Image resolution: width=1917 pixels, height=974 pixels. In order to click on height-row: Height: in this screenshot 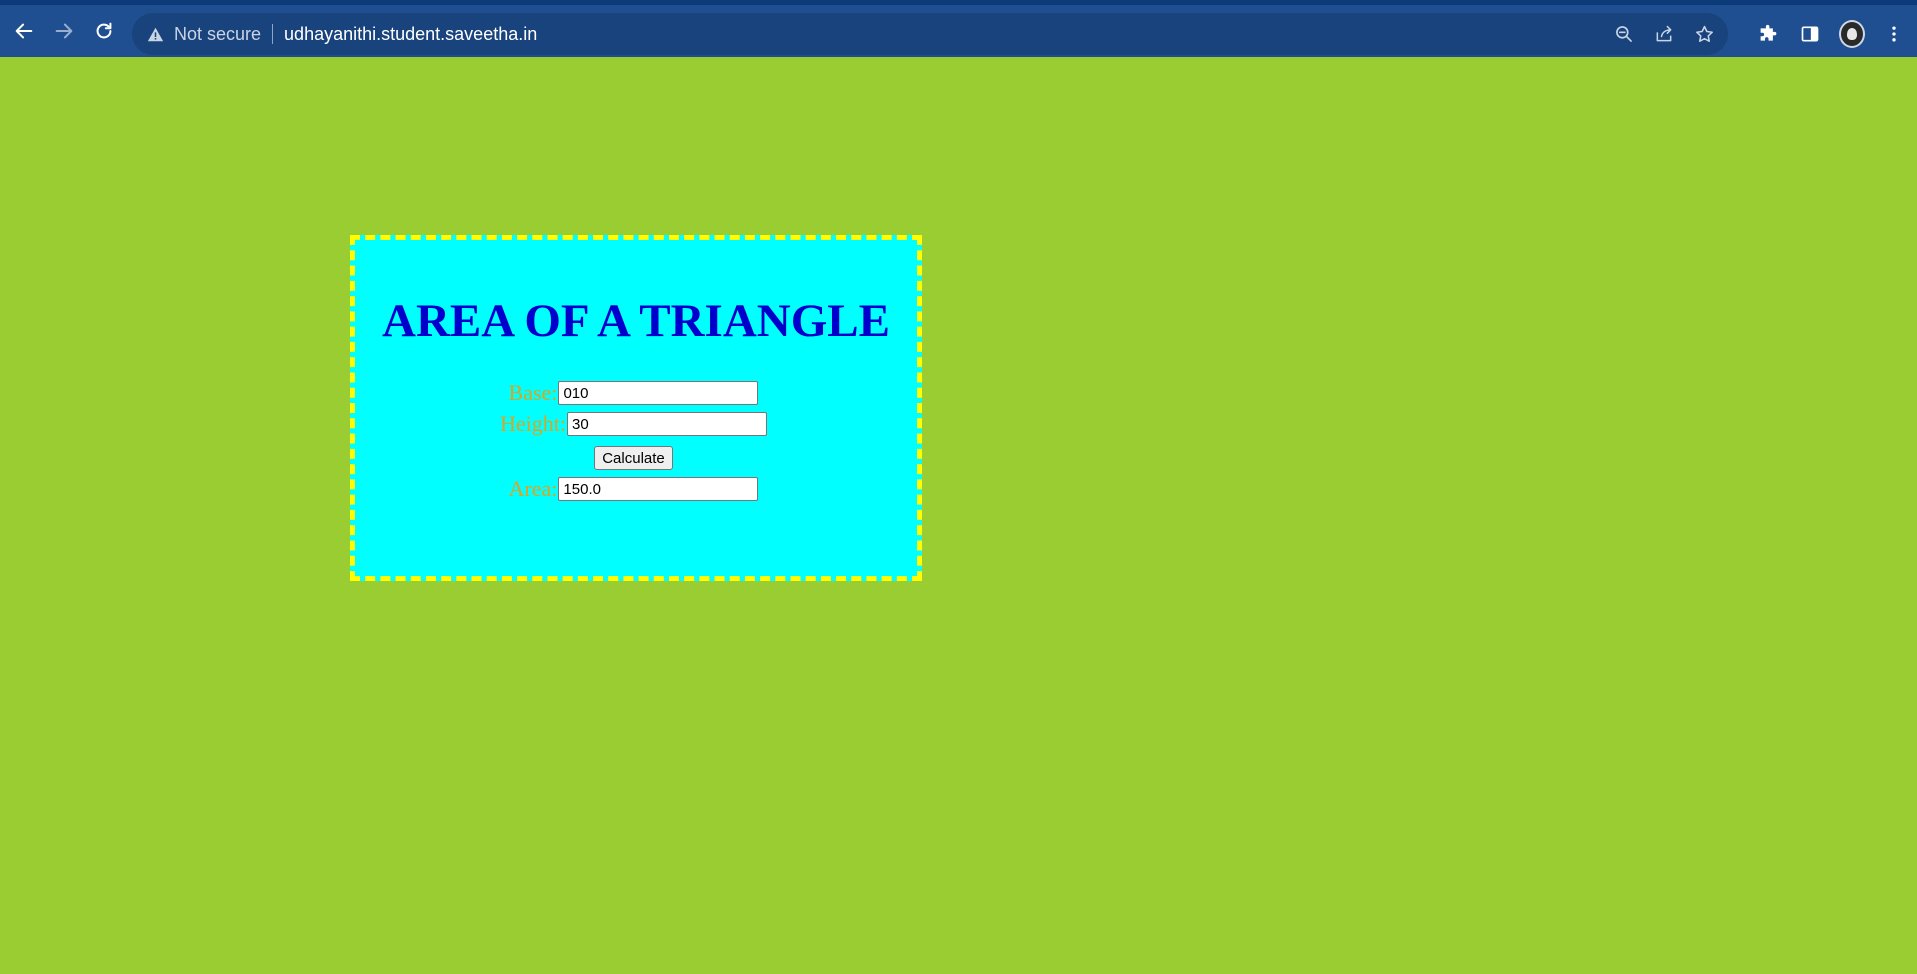, I will do `click(633, 424)`.